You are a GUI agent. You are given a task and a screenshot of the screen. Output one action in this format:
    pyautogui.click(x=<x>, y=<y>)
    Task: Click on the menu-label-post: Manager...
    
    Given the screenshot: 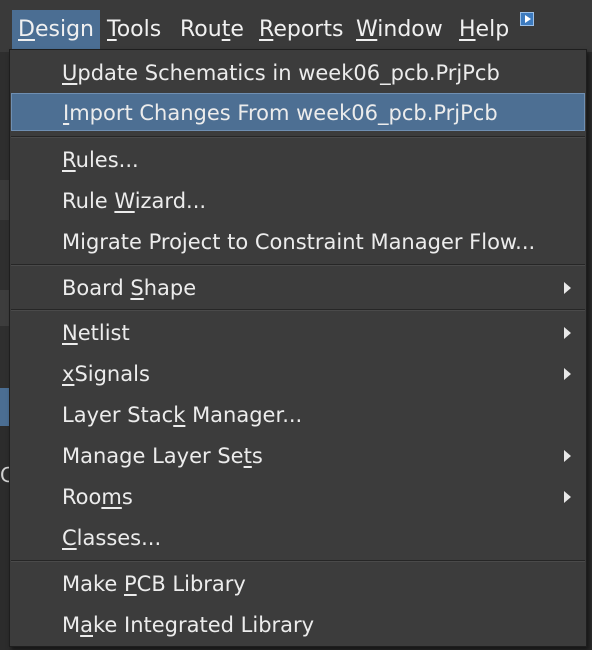 What is the action you would take?
    pyautogui.click(x=244, y=415)
    